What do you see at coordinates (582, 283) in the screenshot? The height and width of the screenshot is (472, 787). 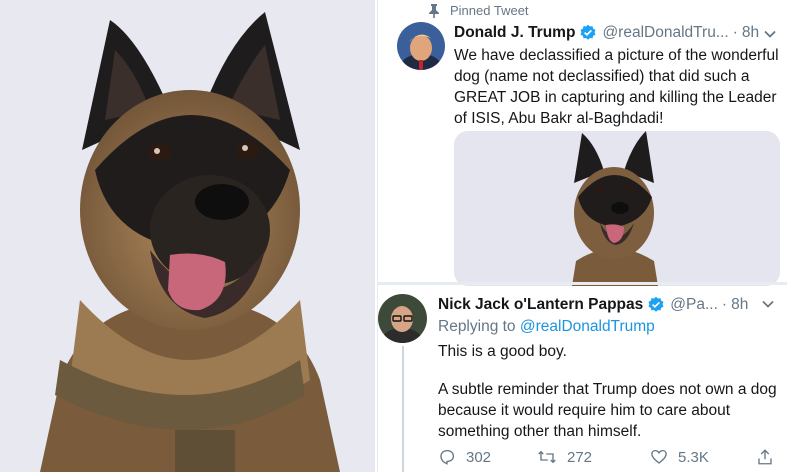 I see `tweet-separator` at bounding box center [582, 283].